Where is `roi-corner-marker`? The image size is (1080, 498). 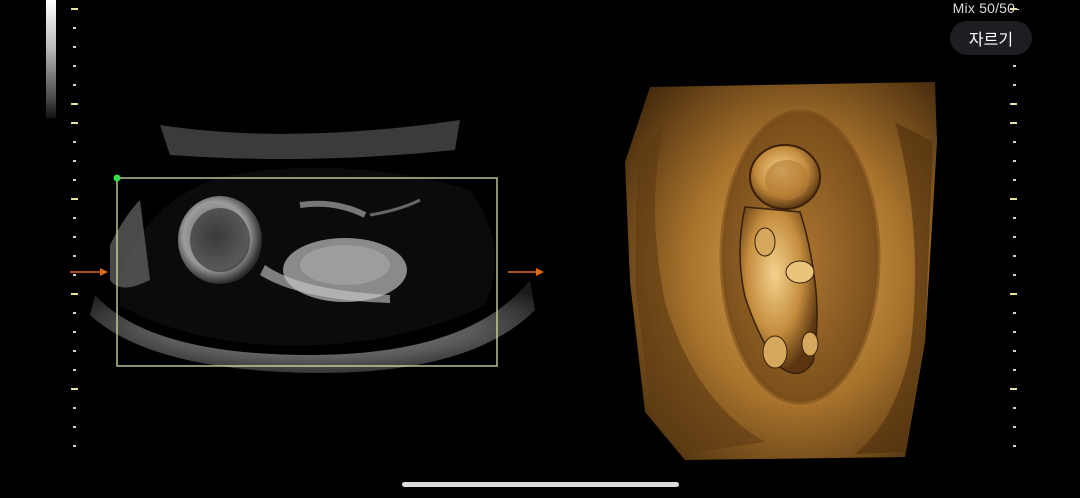
roi-corner-marker is located at coordinates (117, 178).